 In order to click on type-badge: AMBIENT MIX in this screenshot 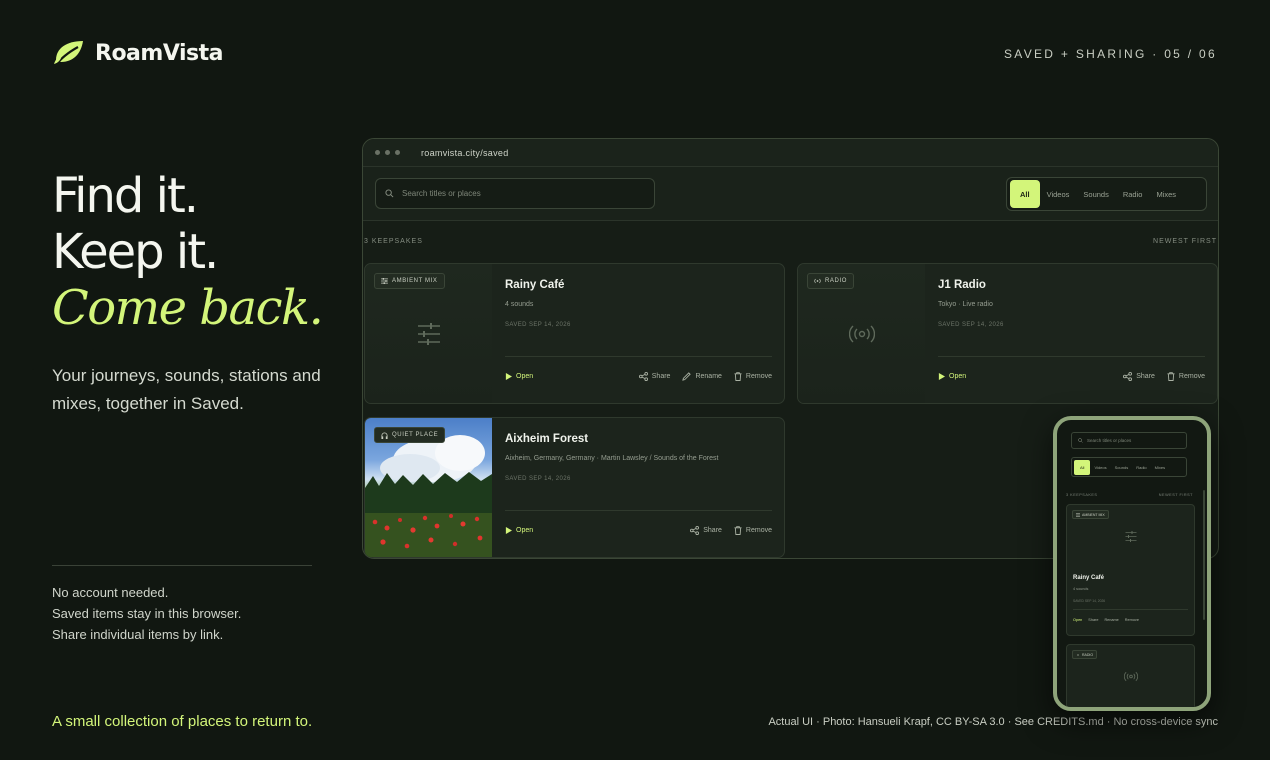, I will do `click(409, 281)`.